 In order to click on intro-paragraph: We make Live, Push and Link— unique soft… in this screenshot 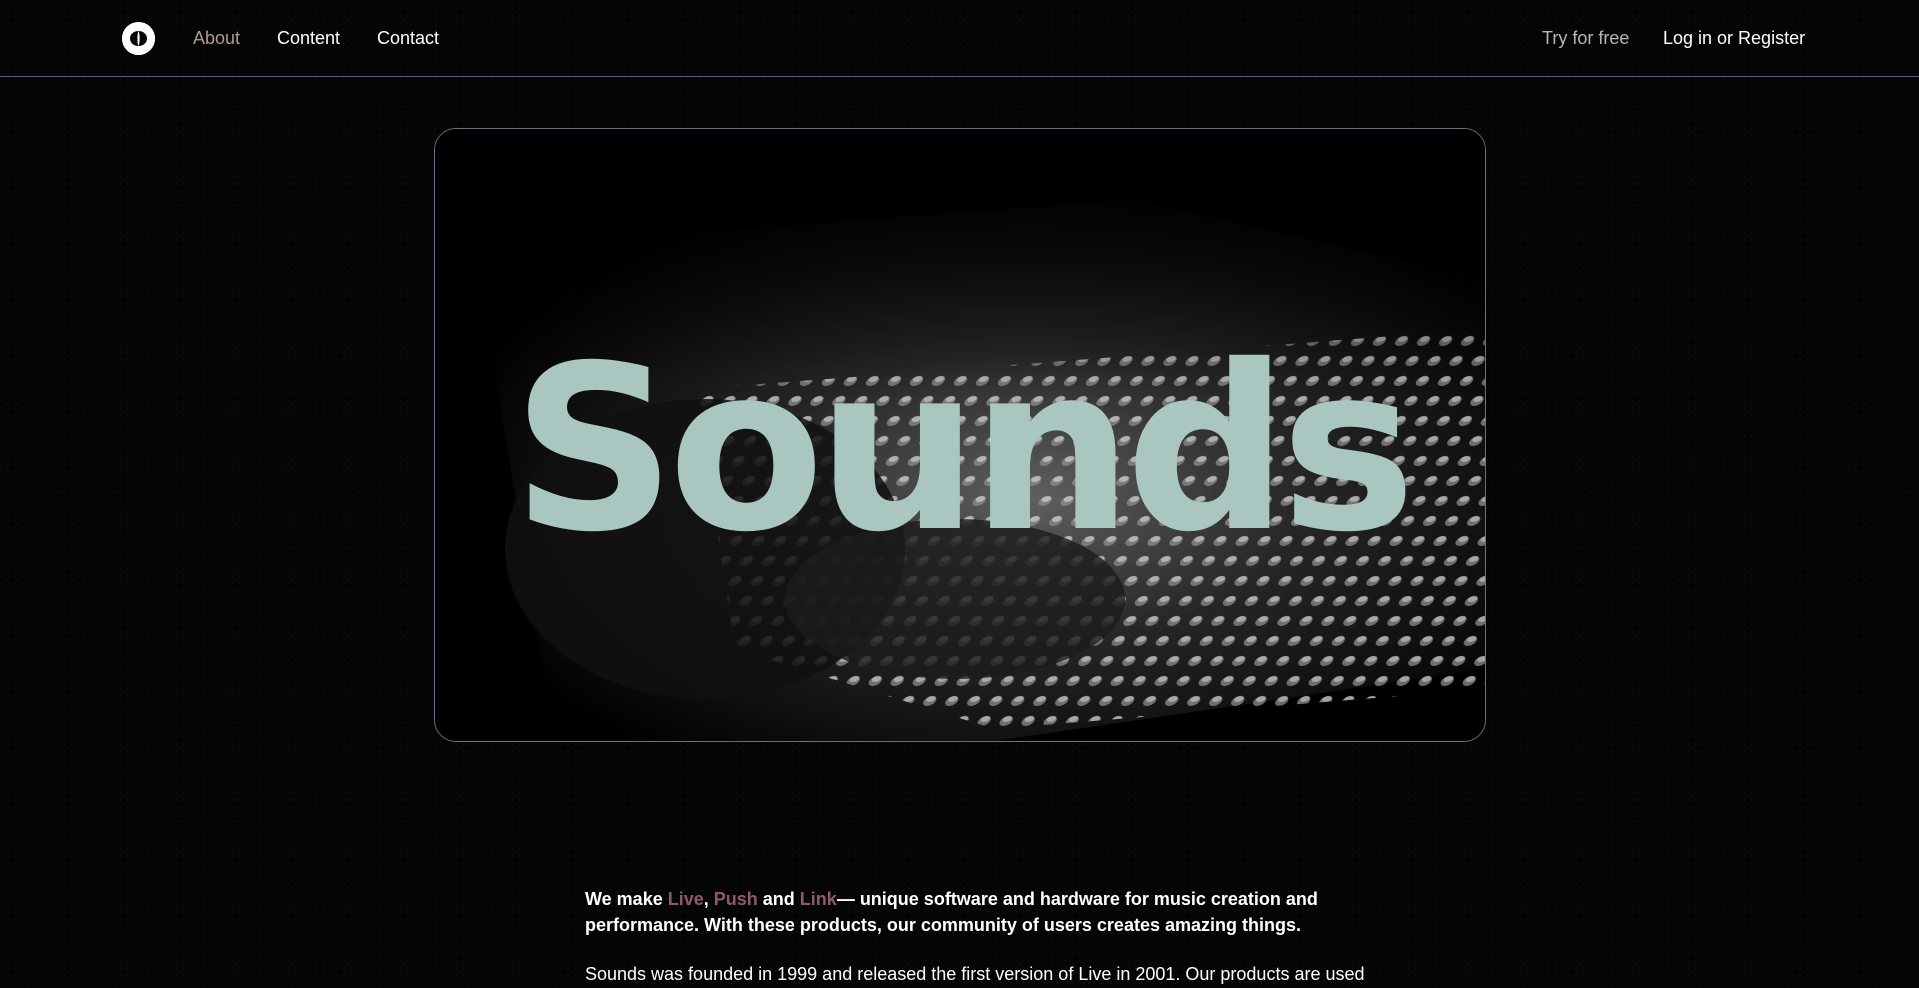, I will do `click(965, 912)`.